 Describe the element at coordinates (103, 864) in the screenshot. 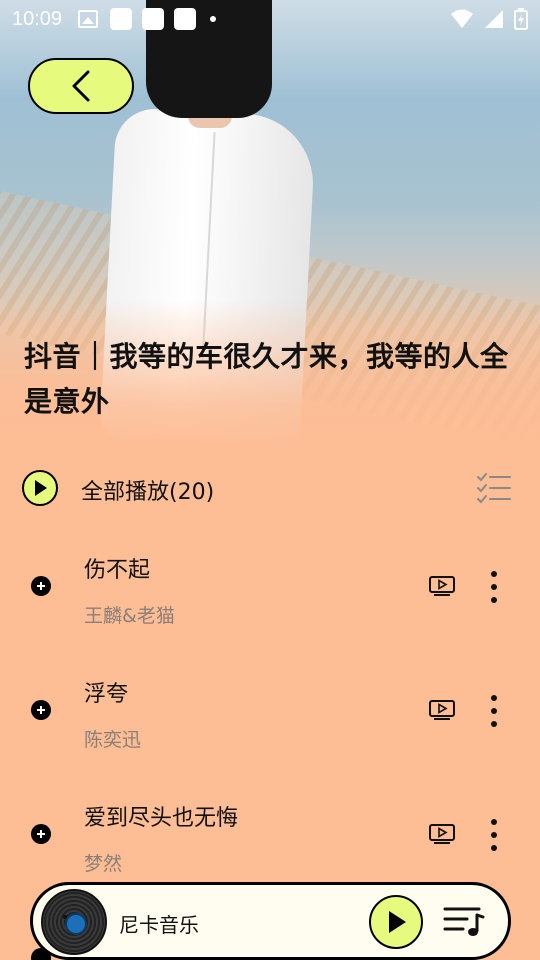

I see `song-artist: 梦然` at that location.